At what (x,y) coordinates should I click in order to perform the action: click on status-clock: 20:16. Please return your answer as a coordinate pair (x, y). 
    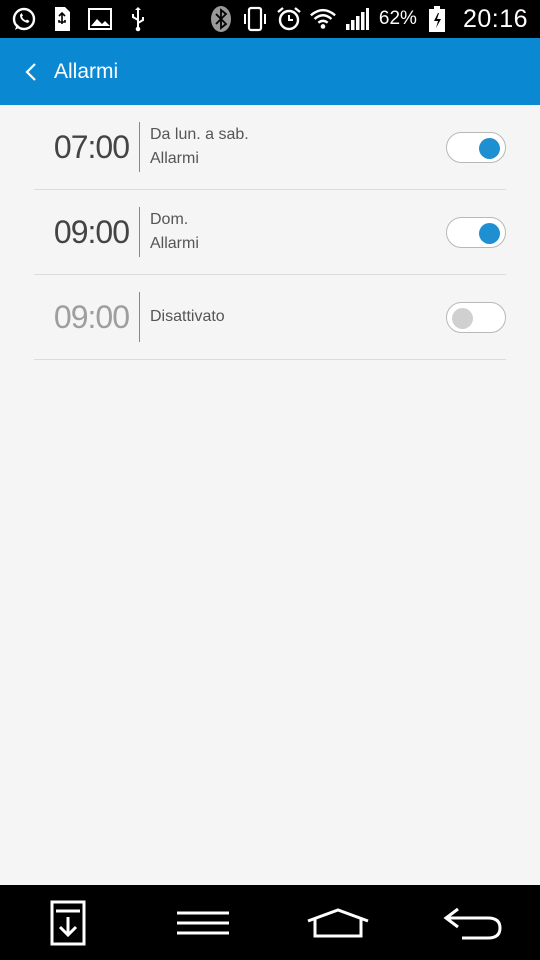
    Looking at the image, I should click on (495, 18).